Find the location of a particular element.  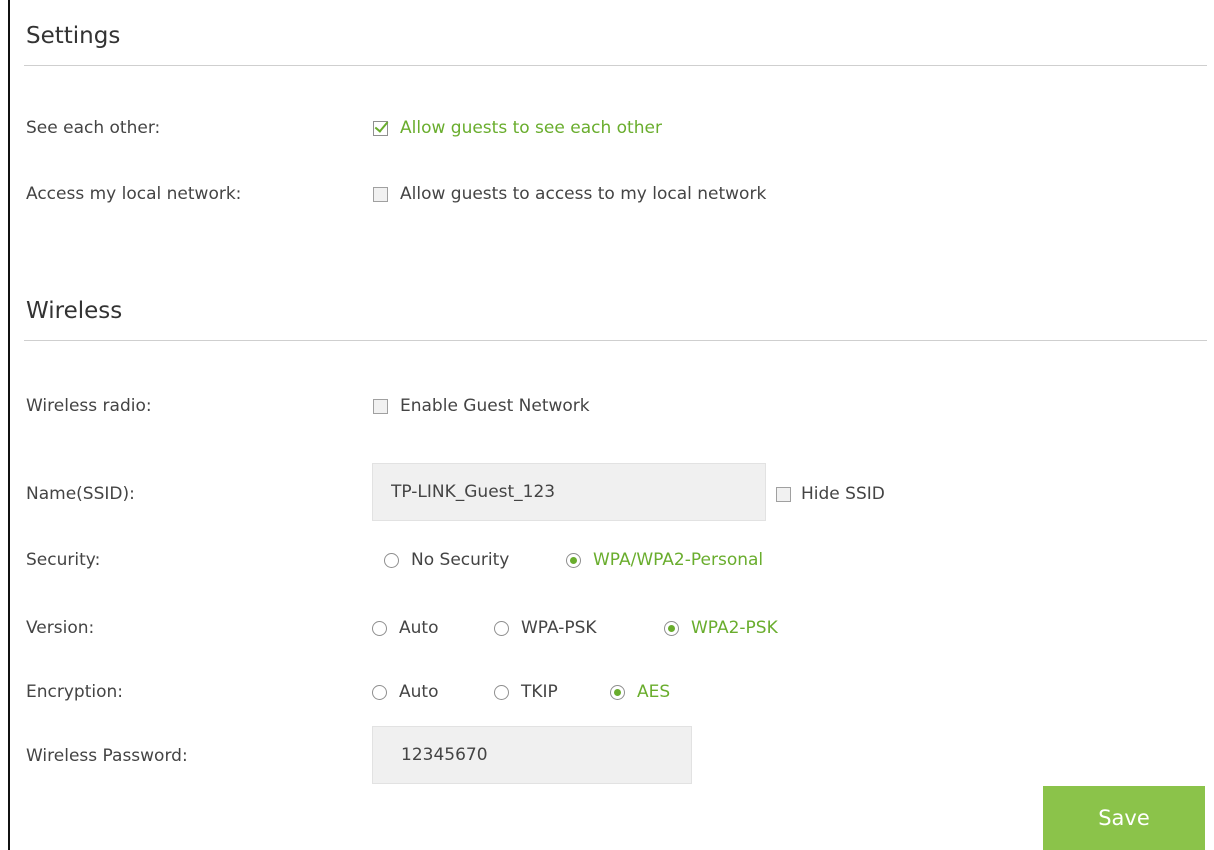

save-button: Save is located at coordinates (1124, 818).